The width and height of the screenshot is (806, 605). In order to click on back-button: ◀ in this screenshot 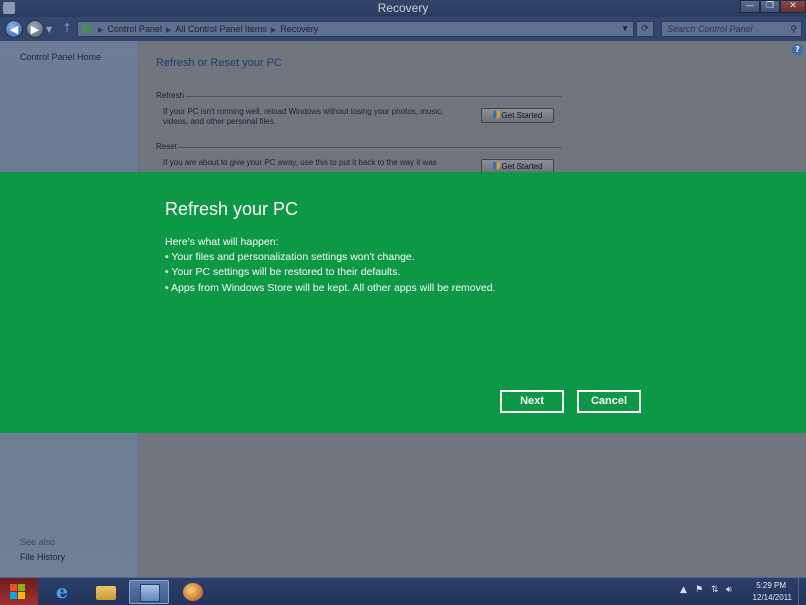, I will do `click(14, 29)`.